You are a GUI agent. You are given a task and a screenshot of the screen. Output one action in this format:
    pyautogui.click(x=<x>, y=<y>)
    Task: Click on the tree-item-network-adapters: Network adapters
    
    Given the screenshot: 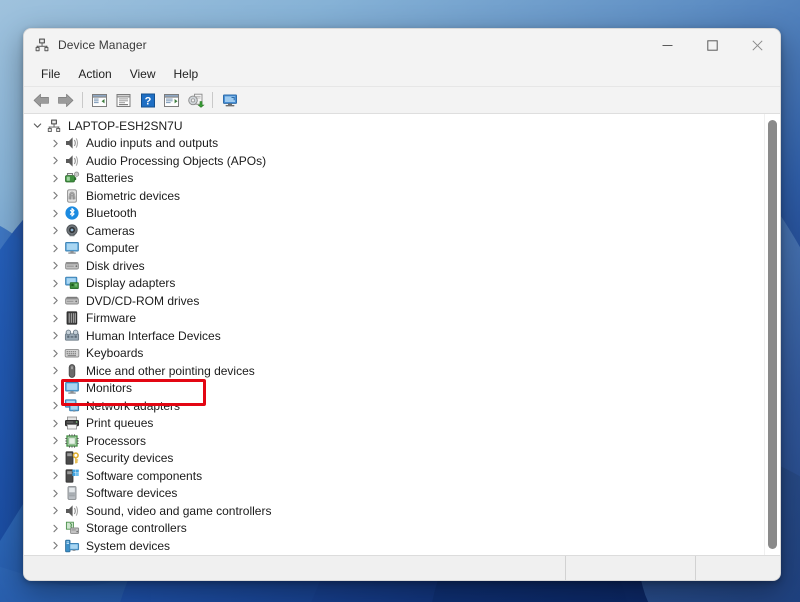 What is the action you would take?
    pyautogui.click(x=394, y=406)
    